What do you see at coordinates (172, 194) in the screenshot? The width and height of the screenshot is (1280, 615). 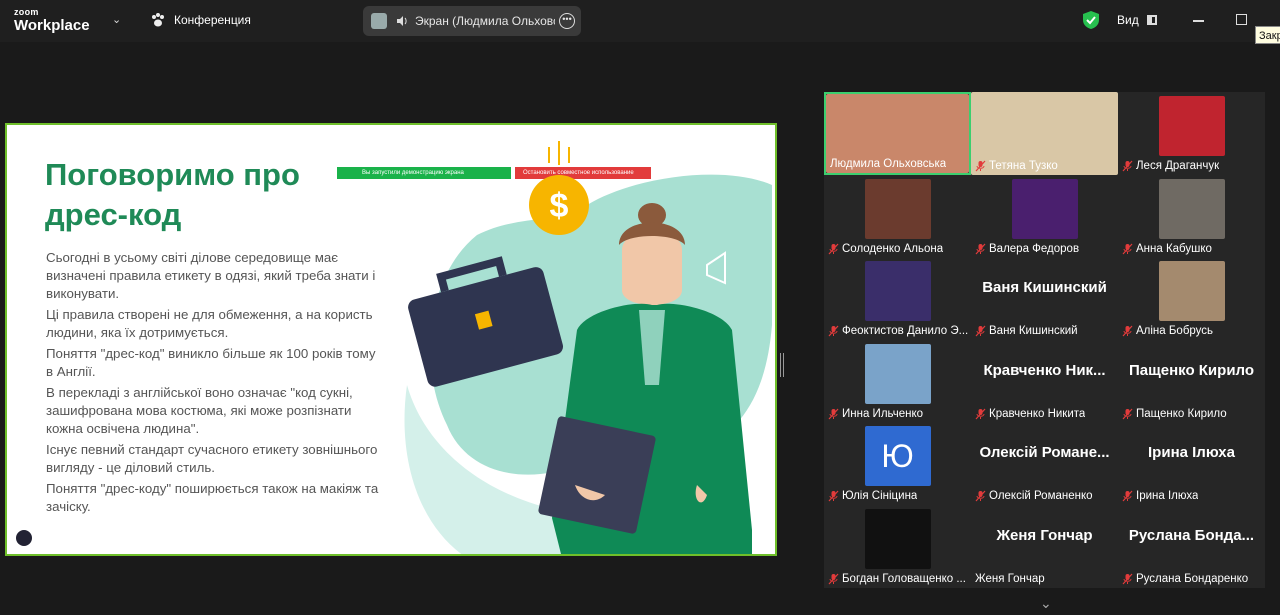 I see `slide-title: Поговоримо про дрес-код` at bounding box center [172, 194].